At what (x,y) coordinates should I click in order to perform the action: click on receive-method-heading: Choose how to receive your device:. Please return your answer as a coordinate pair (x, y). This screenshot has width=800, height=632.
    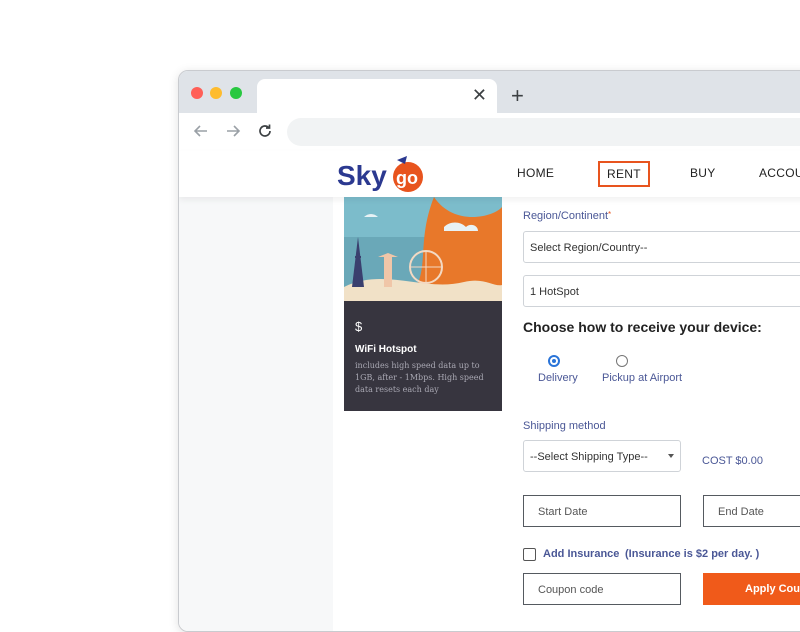
    Looking at the image, I should click on (642, 327).